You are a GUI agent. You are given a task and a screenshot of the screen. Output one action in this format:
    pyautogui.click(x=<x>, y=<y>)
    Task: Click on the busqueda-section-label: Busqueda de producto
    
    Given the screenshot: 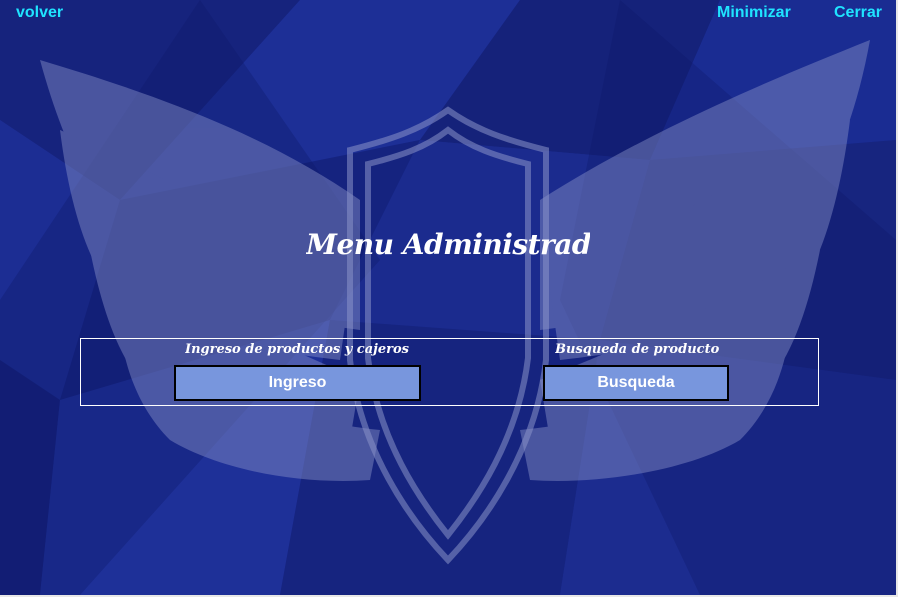 What is the action you would take?
    pyautogui.click(x=637, y=349)
    